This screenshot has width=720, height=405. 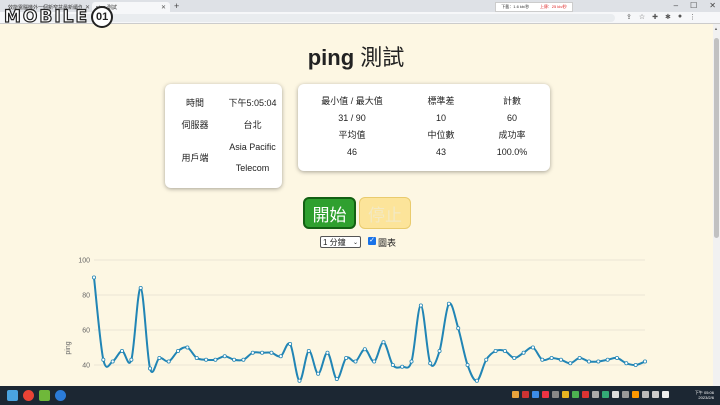 I want to click on start-button: 開始, so click(x=329, y=213).